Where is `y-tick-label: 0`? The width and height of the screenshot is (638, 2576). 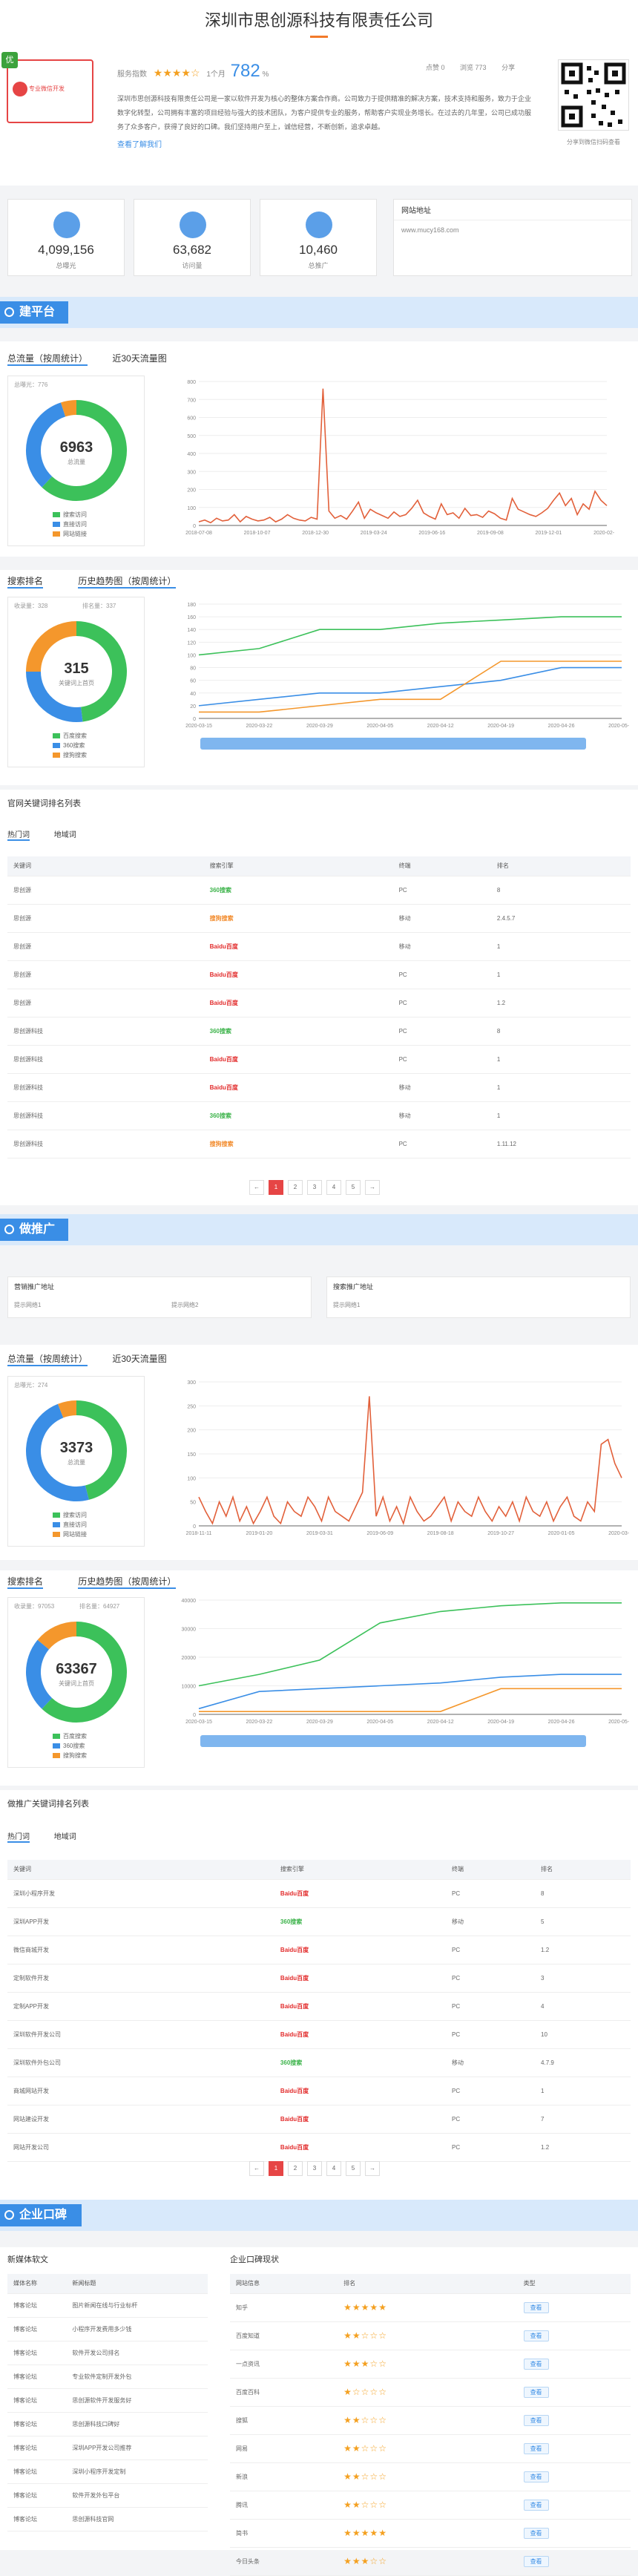
y-tick-label: 0 is located at coordinates (194, 1527).